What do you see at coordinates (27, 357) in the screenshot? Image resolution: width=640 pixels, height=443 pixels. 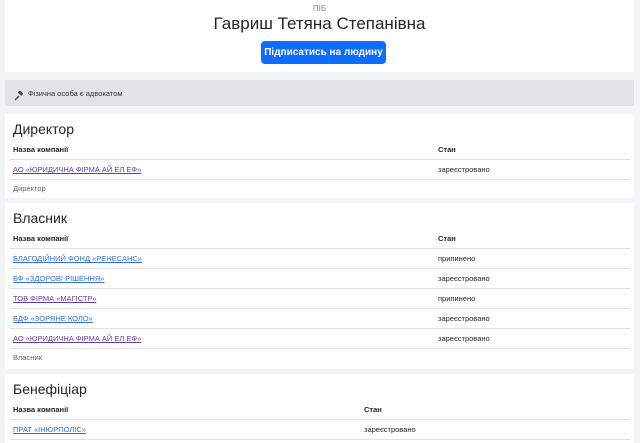 I see `role-label: Власник` at bounding box center [27, 357].